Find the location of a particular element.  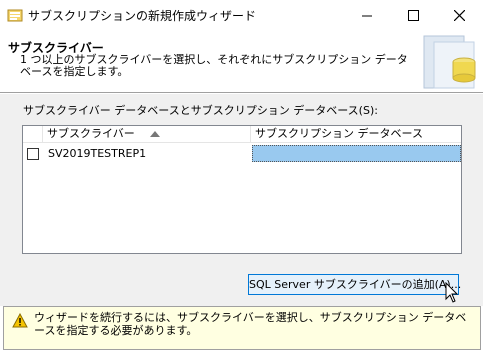

subscription-db-cell is located at coordinates (356, 153).